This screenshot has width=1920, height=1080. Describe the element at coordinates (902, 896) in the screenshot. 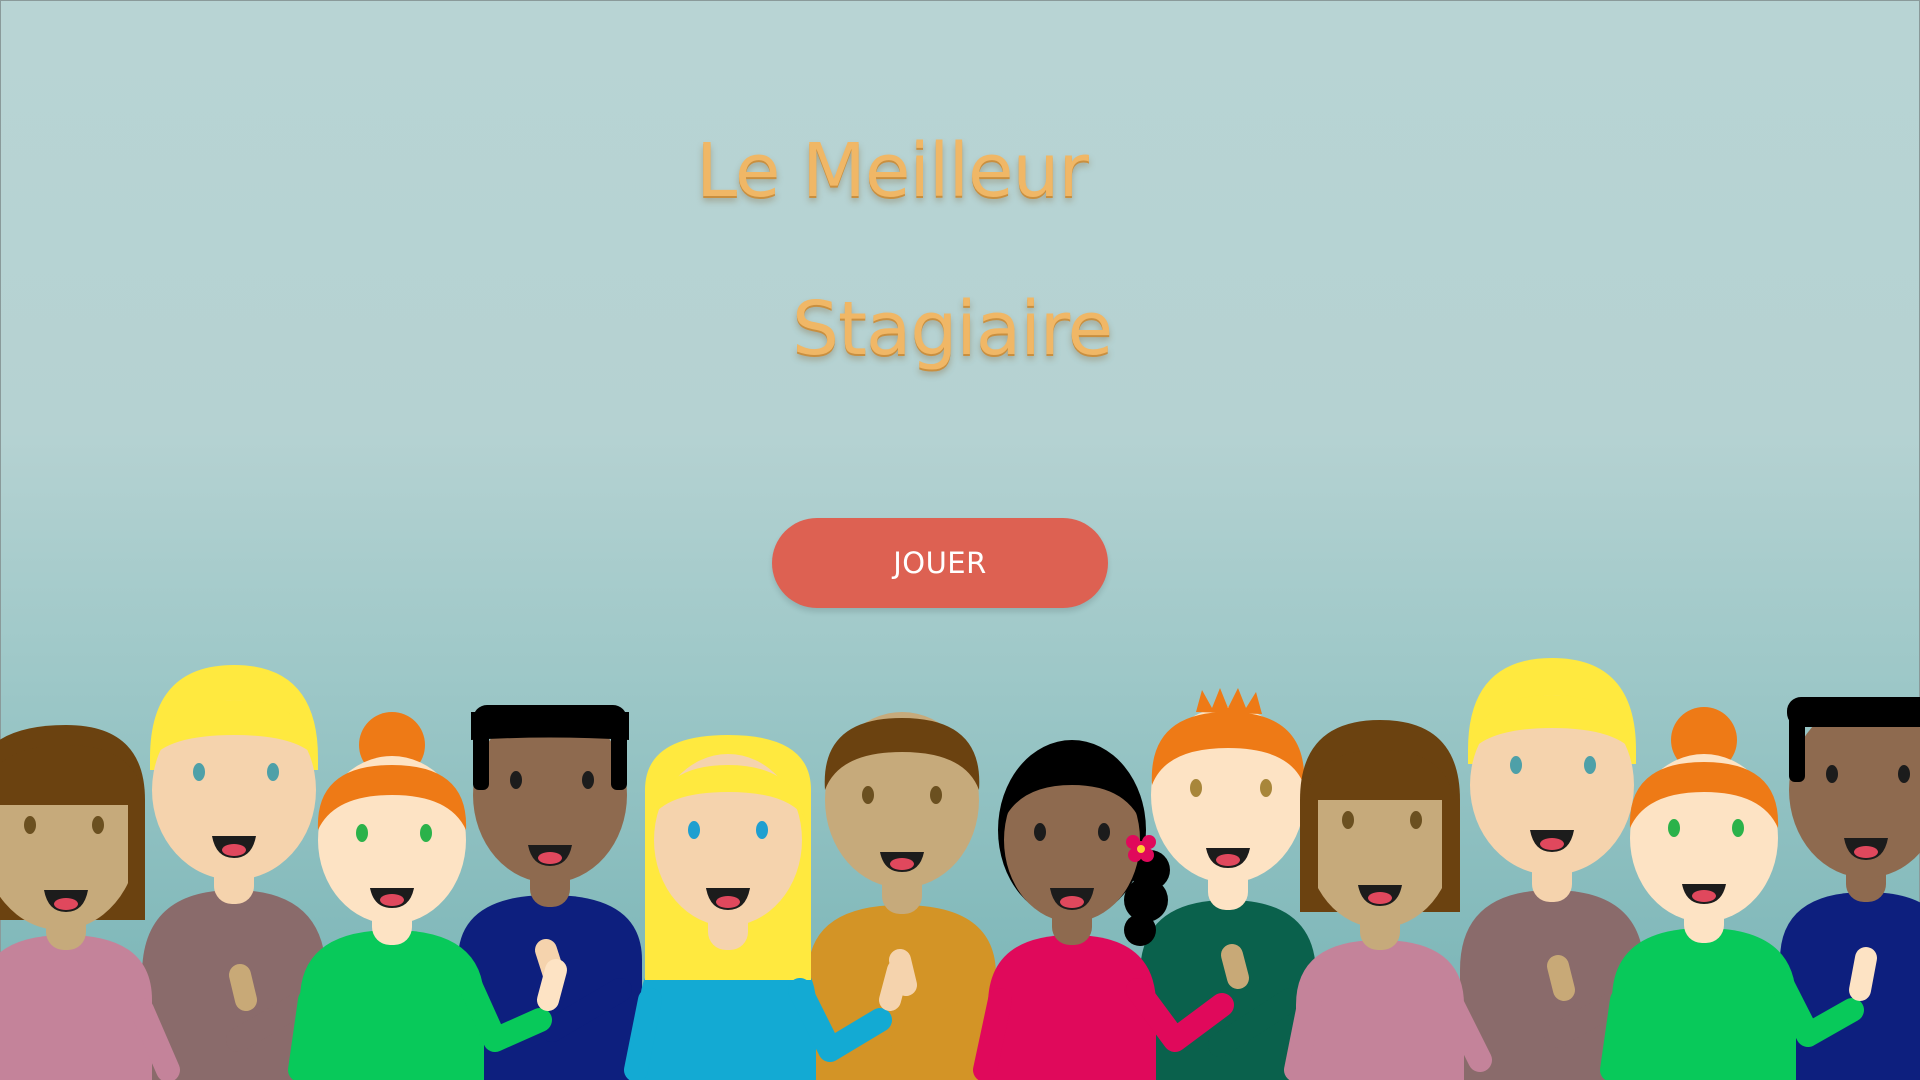

I see `person-tan-mustard-icon` at that location.